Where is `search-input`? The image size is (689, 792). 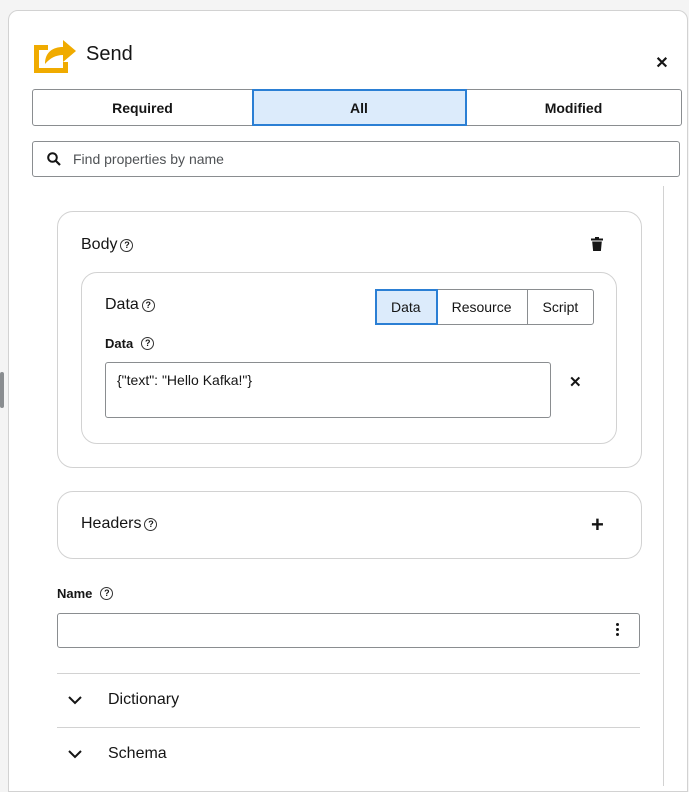 search-input is located at coordinates (375, 159).